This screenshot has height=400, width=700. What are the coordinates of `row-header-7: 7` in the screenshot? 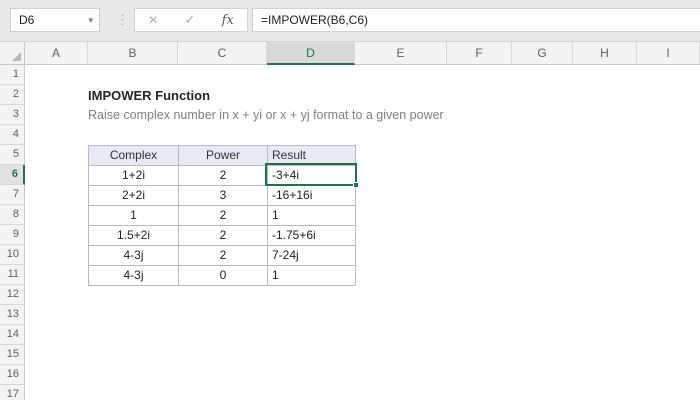 It's located at (12, 195).